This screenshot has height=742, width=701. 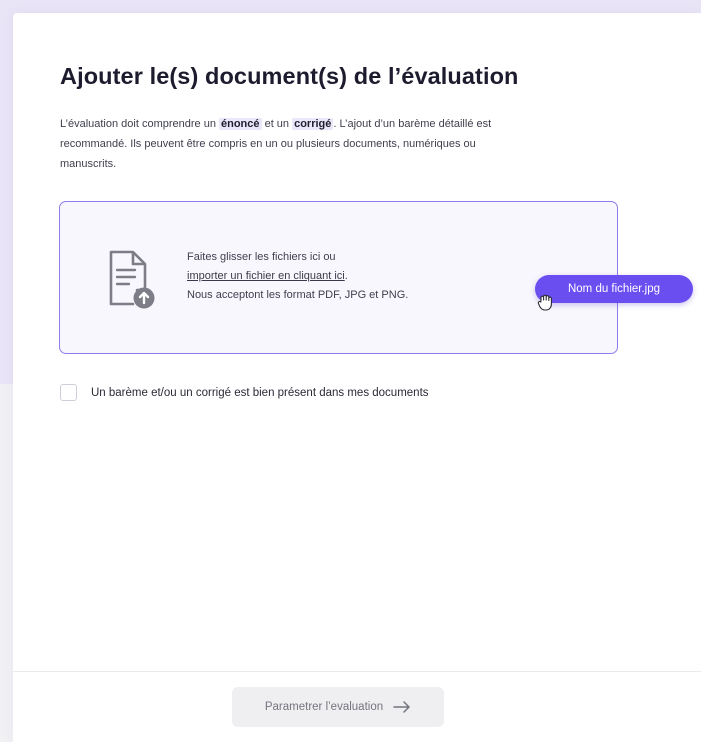 What do you see at coordinates (240, 124) in the screenshot?
I see `highlight-enonce: énoncé` at bounding box center [240, 124].